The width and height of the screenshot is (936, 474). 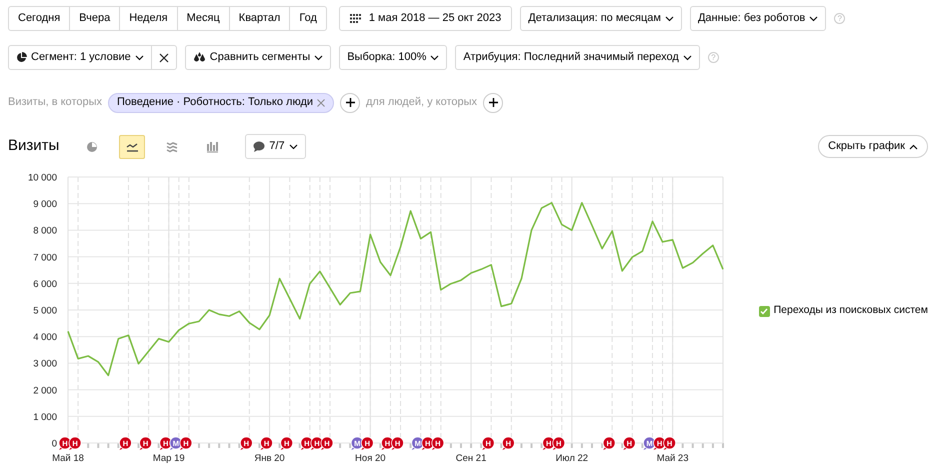 I want to click on y-axis-label: 5 000, so click(x=45, y=311).